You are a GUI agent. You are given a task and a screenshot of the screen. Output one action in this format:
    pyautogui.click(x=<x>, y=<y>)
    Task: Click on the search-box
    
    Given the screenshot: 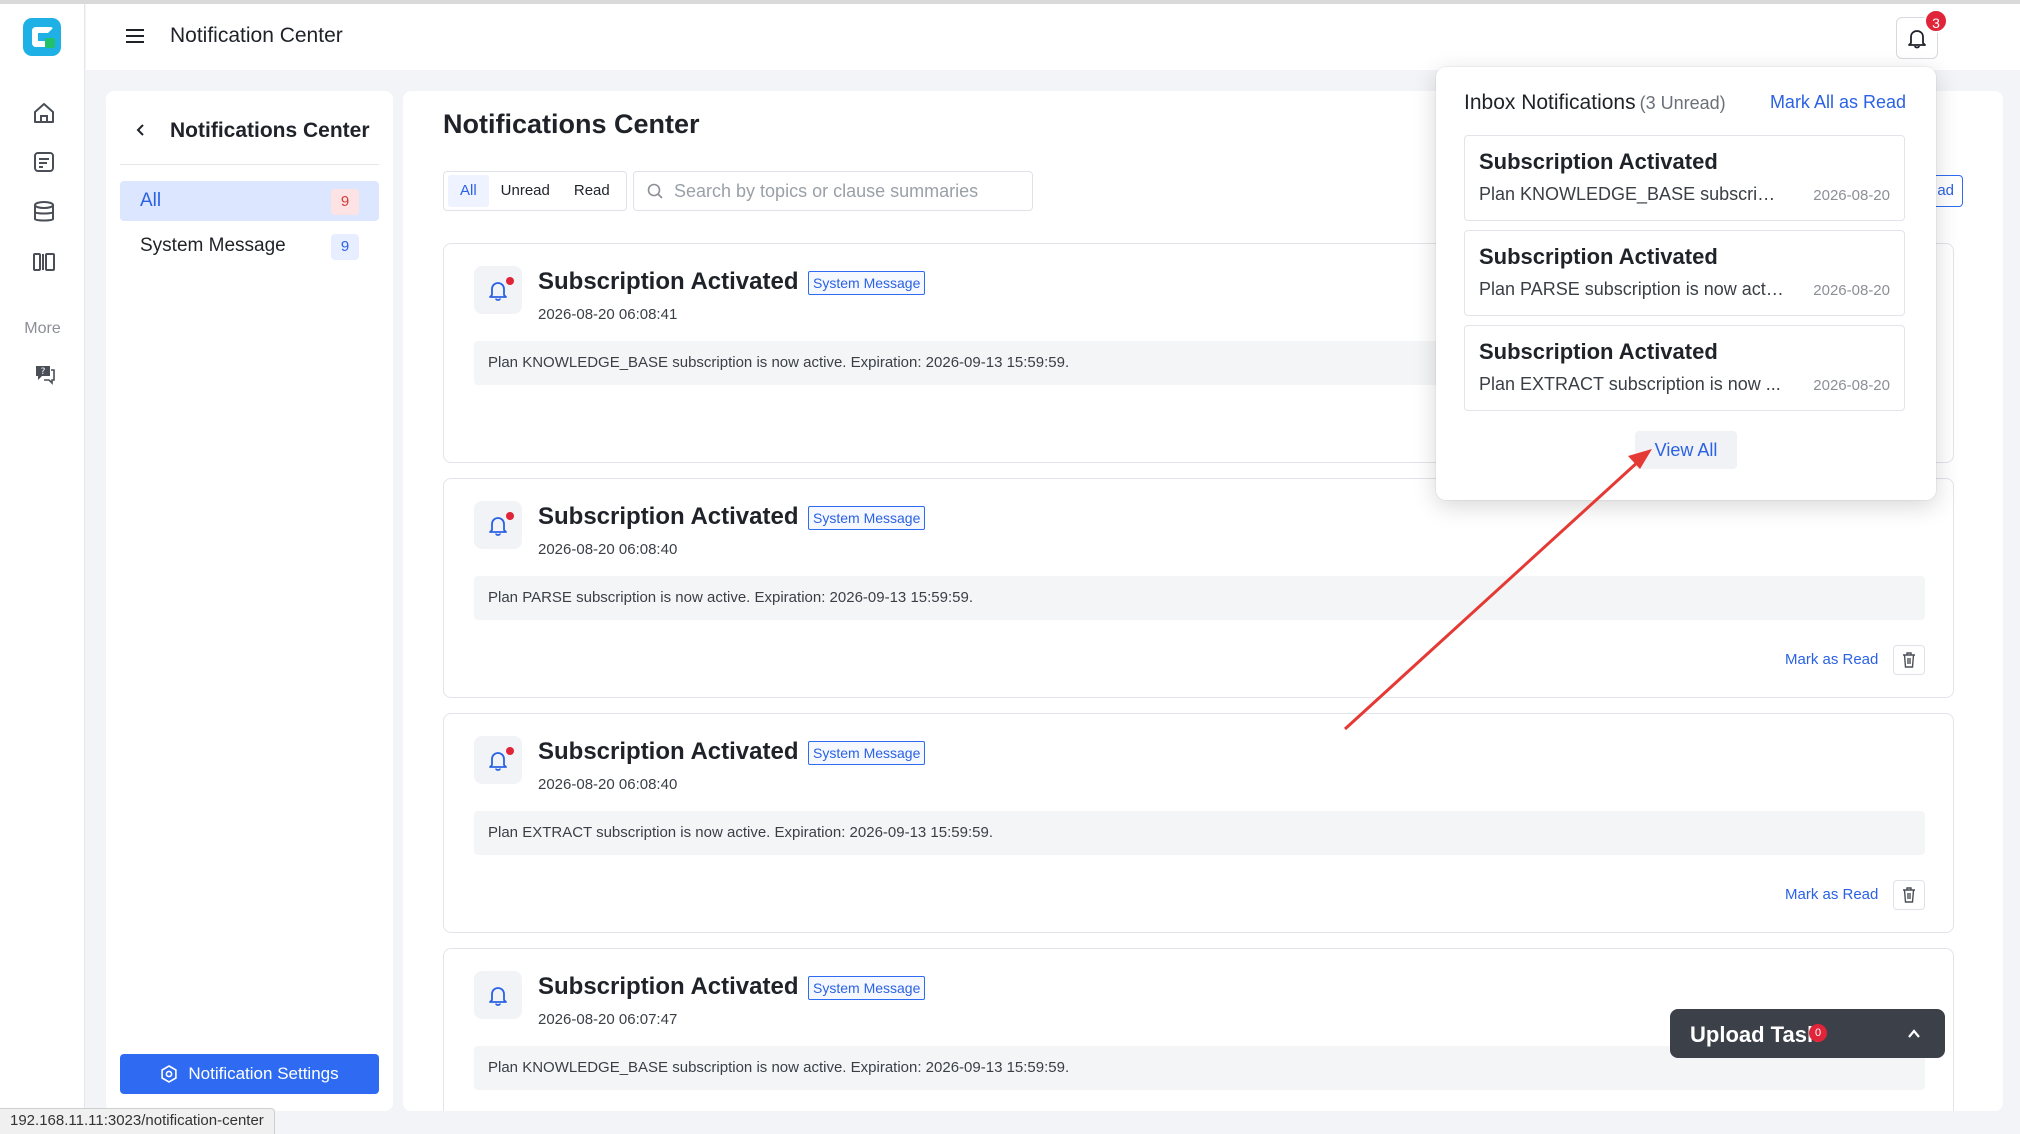 What is the action you would take?
    pyautogui.click(x=833, y=191)
    